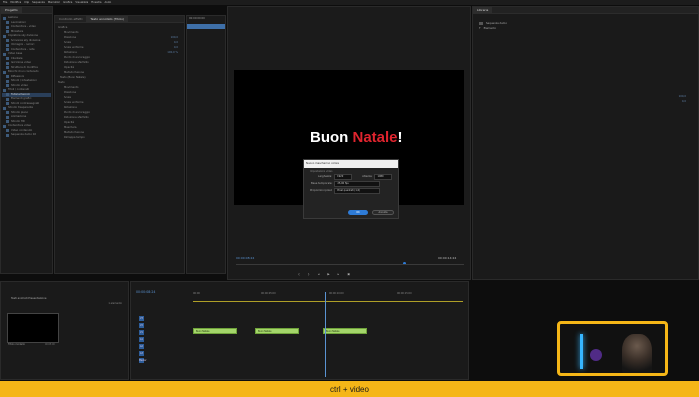 The image size is (699, 397). Describe the element at coordinates (141, 325) in the screenshot. I see `track-target-button: V2` at that location.